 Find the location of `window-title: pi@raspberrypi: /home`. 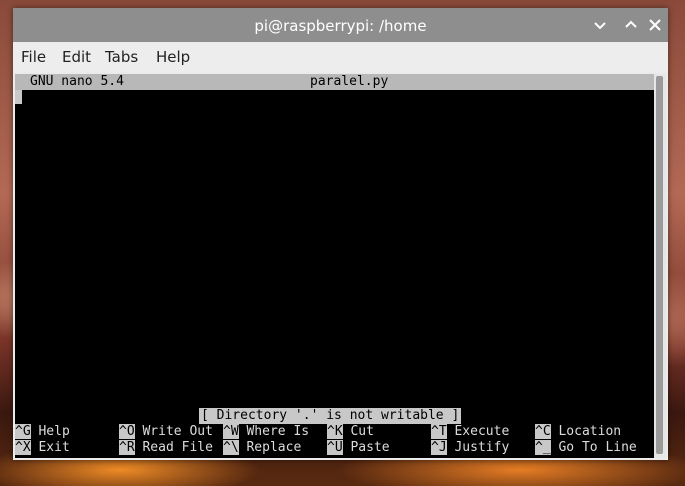

window-title: pi@raspberrypi: /home is located at coordinates (340, 26).